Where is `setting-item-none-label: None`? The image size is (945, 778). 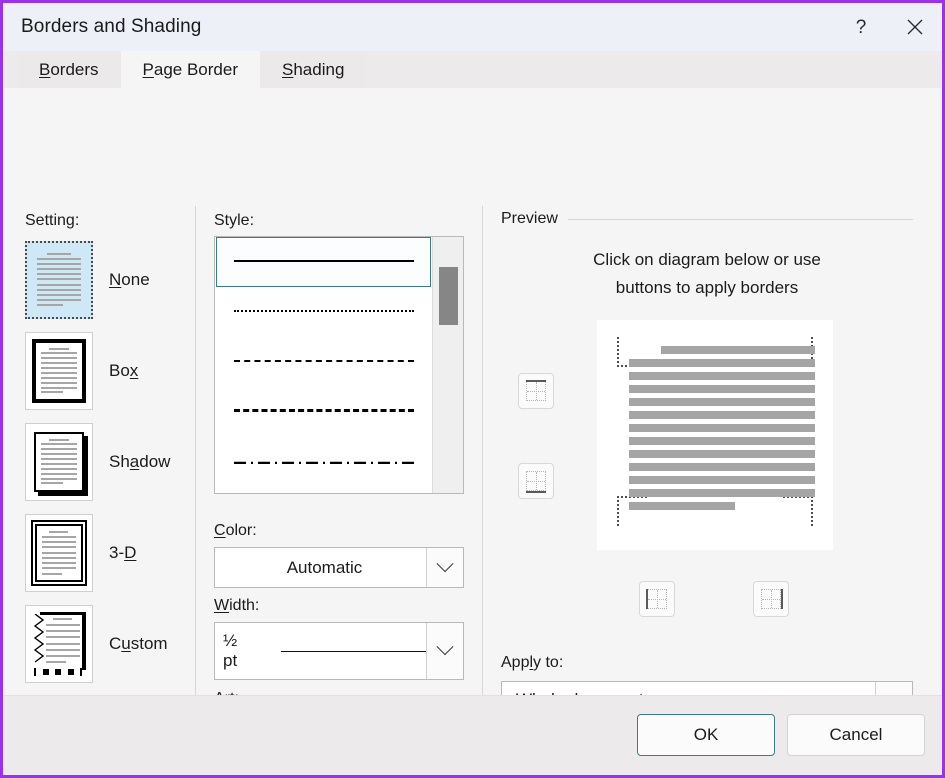
setting-item-none-label: None is located at coordinates (129, 279).